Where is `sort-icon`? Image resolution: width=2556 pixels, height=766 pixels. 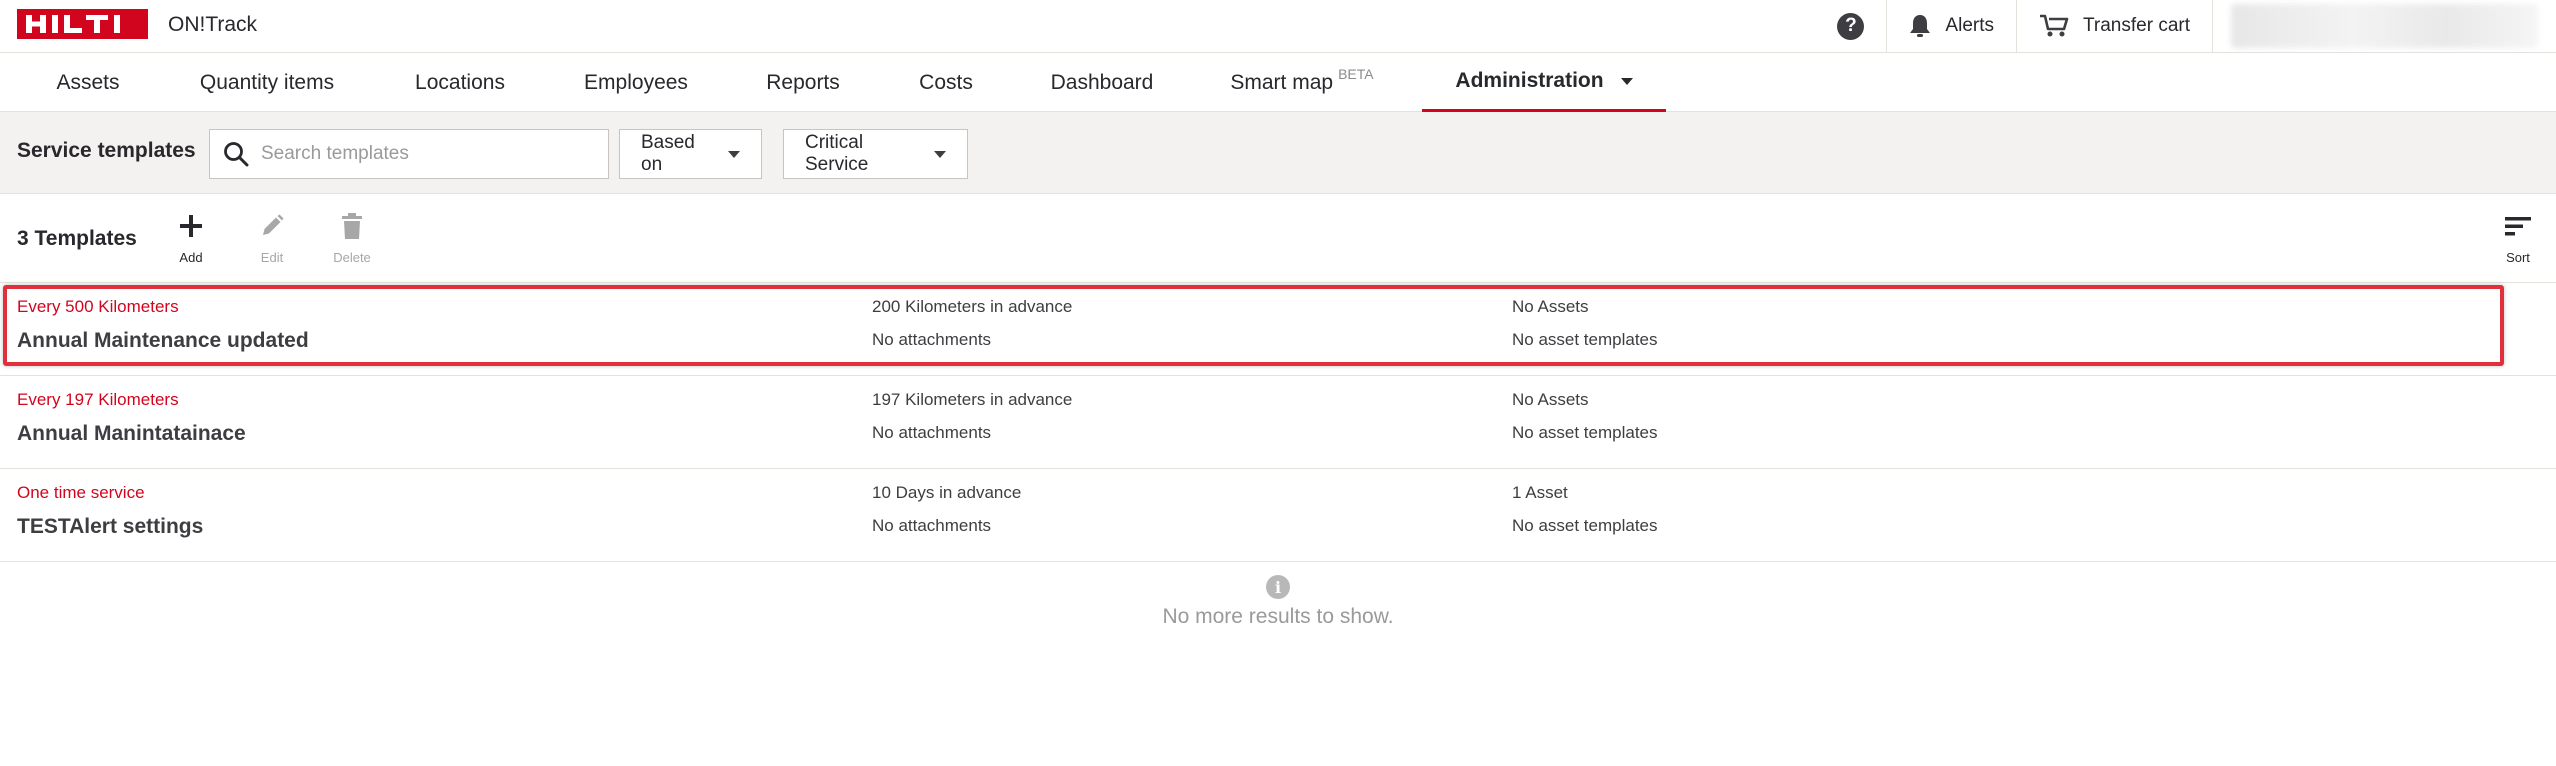
sort-icon is located at coordinates (2518, 226).